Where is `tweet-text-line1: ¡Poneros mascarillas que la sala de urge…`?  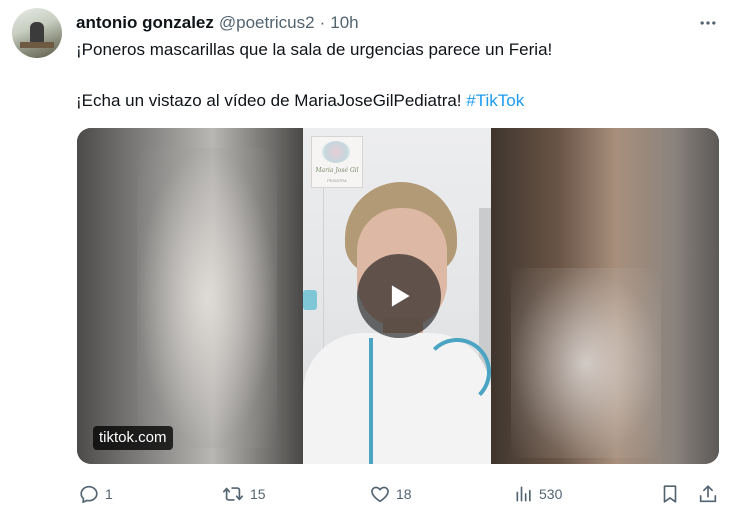 tweet-text-line1: ¡Poneros mascarillas que la sala de urge… is located at coordinates (314, 49).